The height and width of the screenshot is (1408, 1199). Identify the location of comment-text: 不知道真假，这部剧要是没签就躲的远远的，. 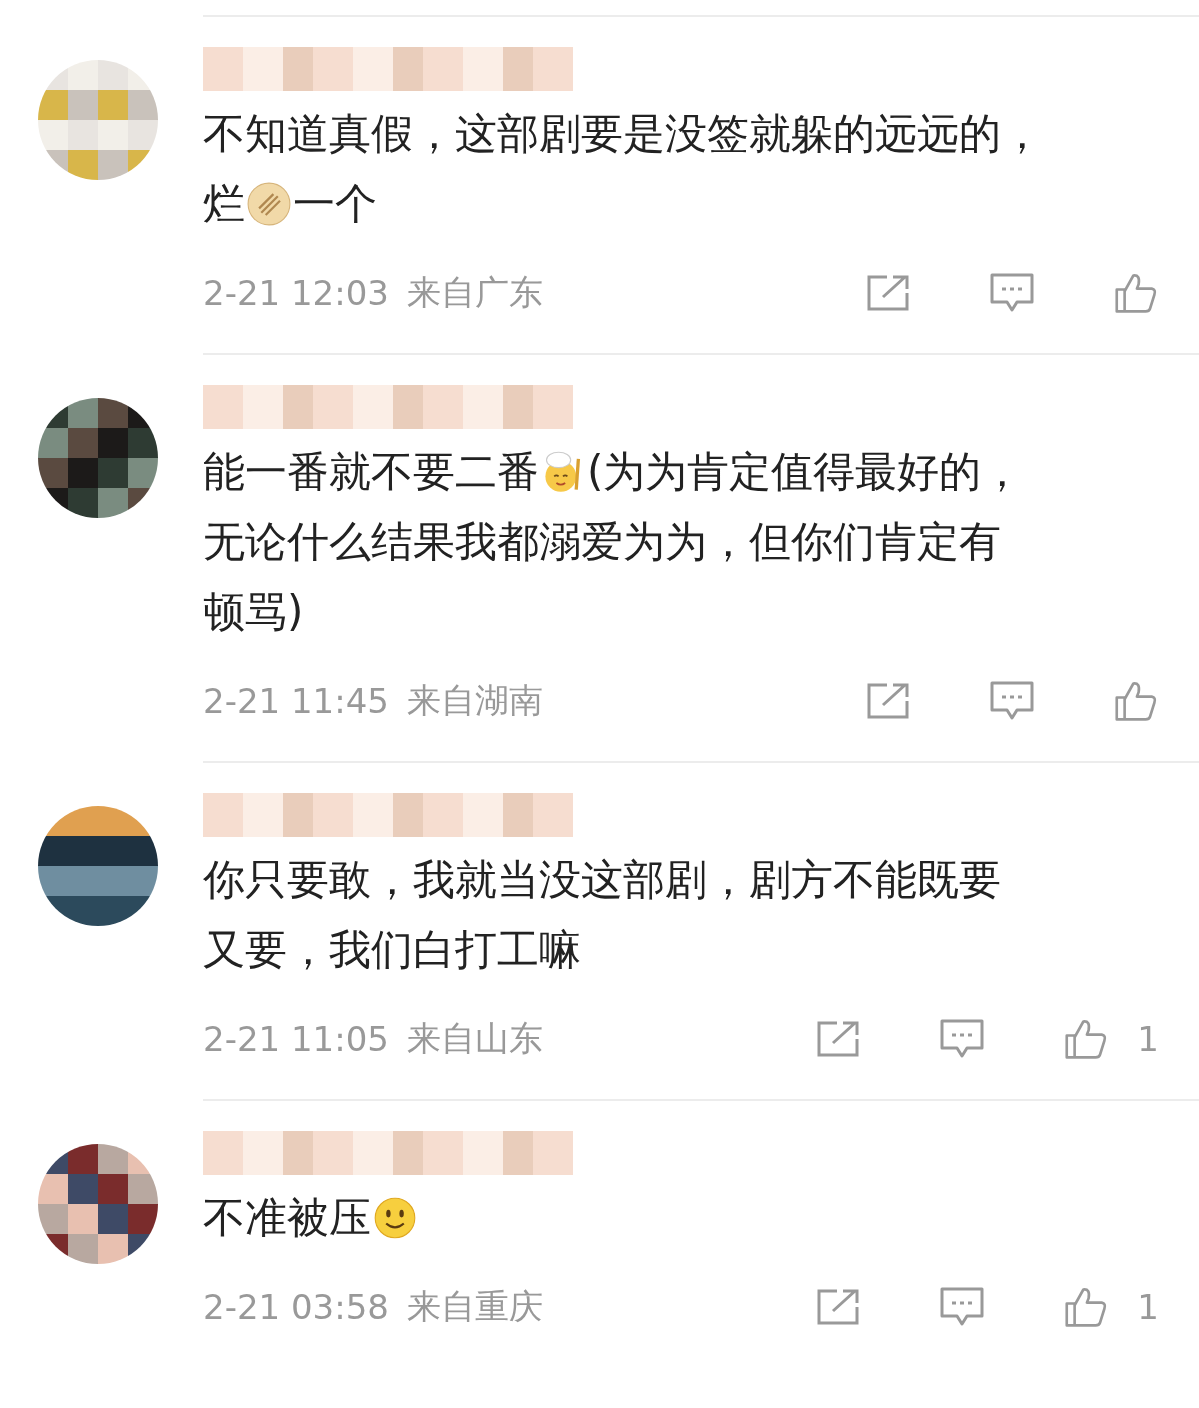
(623, 133).